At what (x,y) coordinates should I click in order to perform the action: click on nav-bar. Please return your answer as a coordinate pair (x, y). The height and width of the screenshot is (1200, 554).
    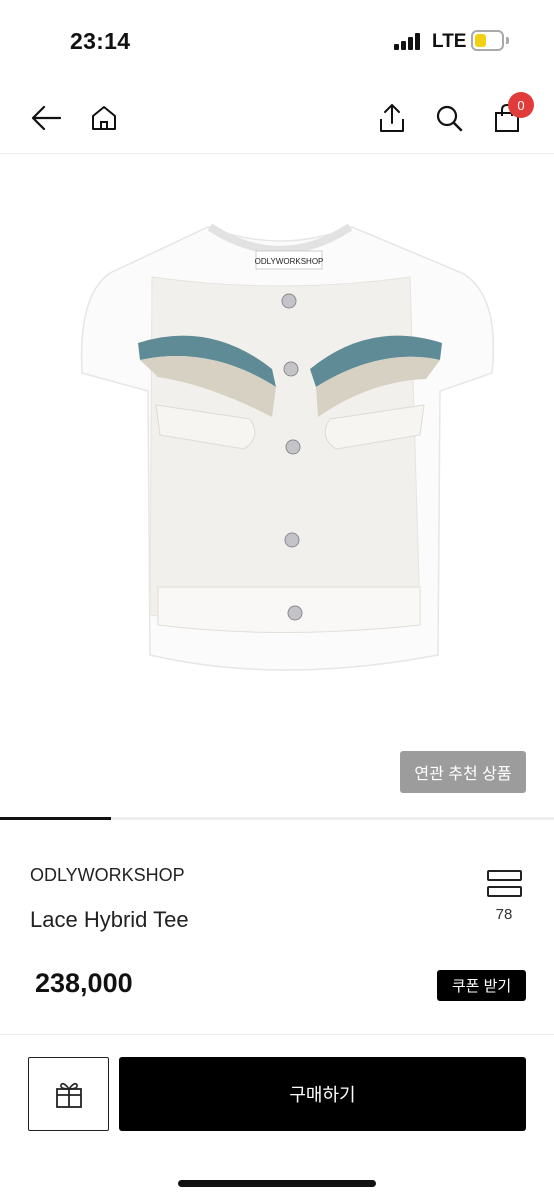
    Looking at the image, I should click on (277, 119).